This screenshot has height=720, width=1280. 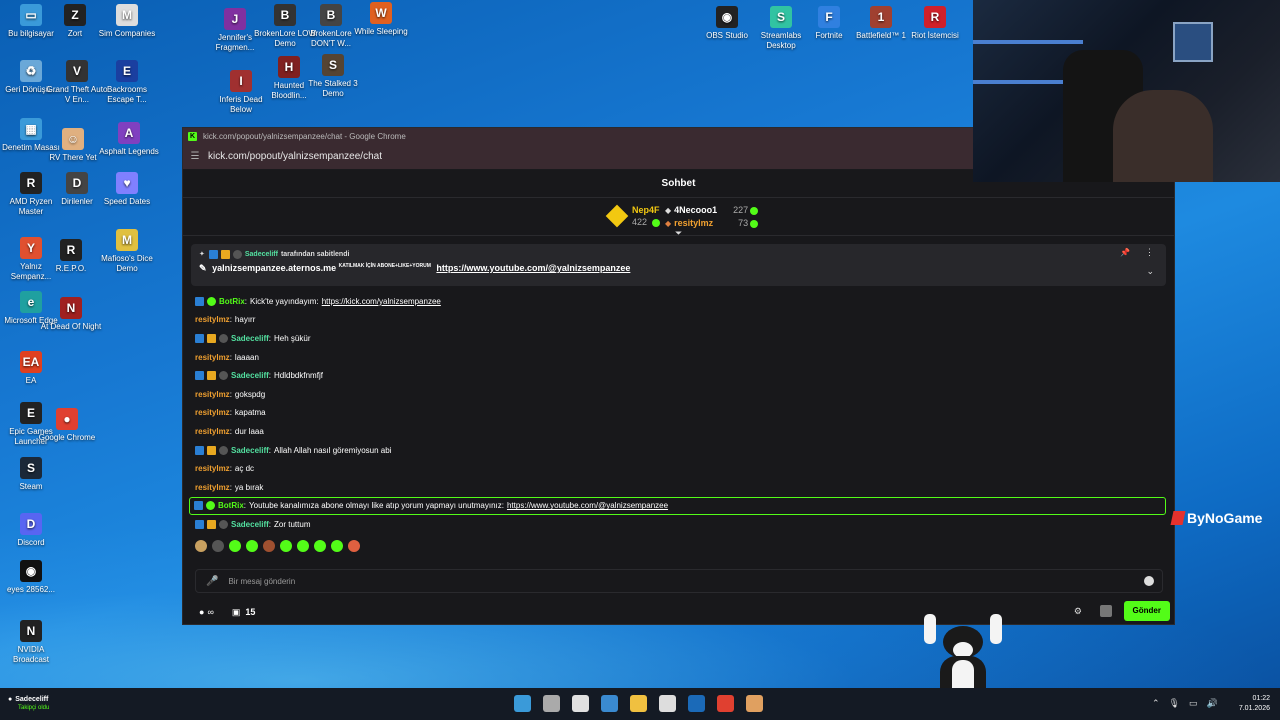 I want to click on gifter-second: ◆ 4Necooo1 227, so click(x=712, y=210).